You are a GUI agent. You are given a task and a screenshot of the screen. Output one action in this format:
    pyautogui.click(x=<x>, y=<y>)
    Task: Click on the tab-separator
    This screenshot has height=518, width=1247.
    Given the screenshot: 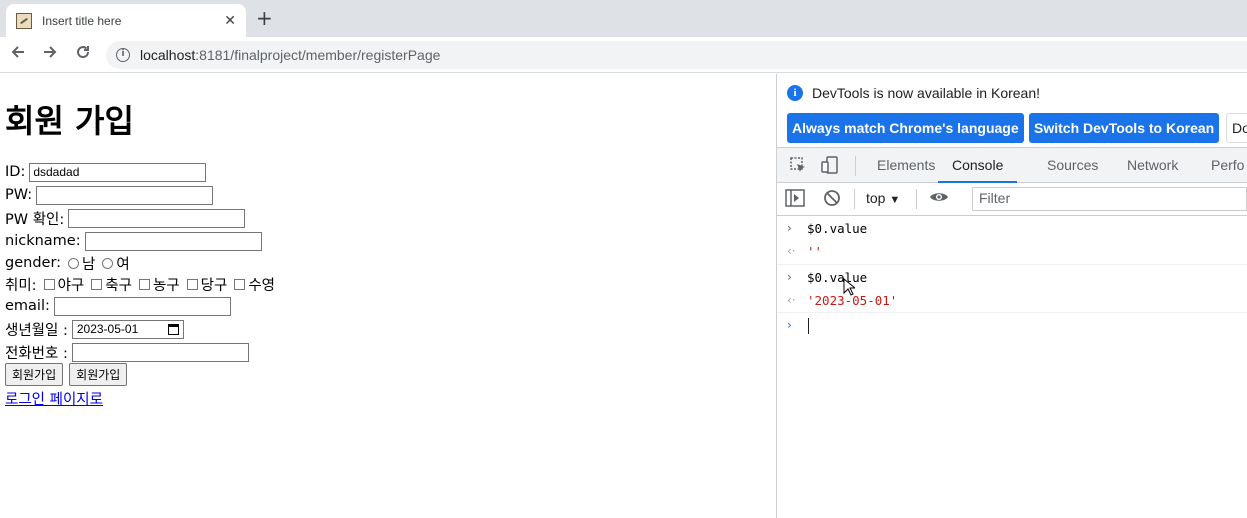 What is the action you would take?
    pyautogui.click(x=855, y=166)
    